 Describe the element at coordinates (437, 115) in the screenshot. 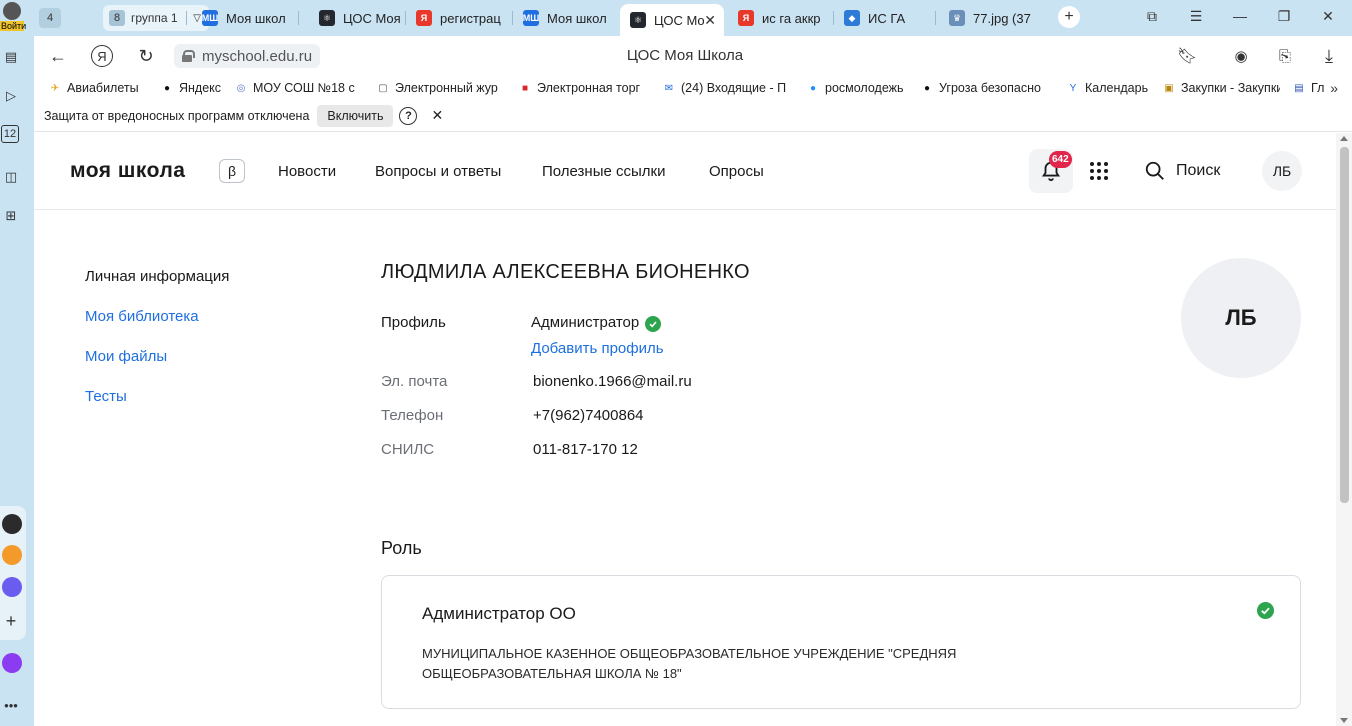

I see `close-icon: ✕` at that location.